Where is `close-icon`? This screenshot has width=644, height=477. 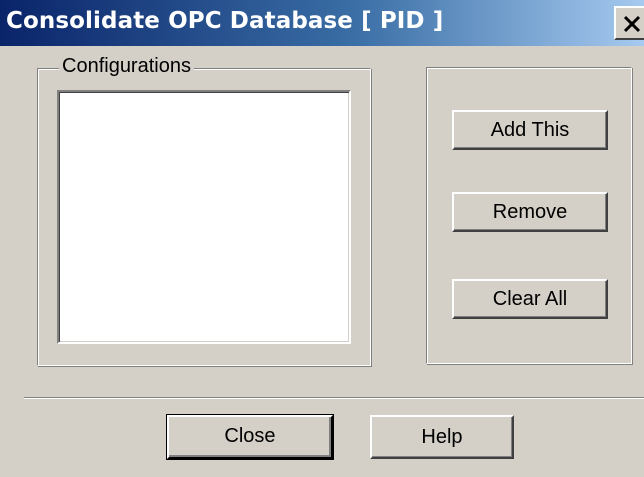 close-icon is located at coordinates (632, 24).